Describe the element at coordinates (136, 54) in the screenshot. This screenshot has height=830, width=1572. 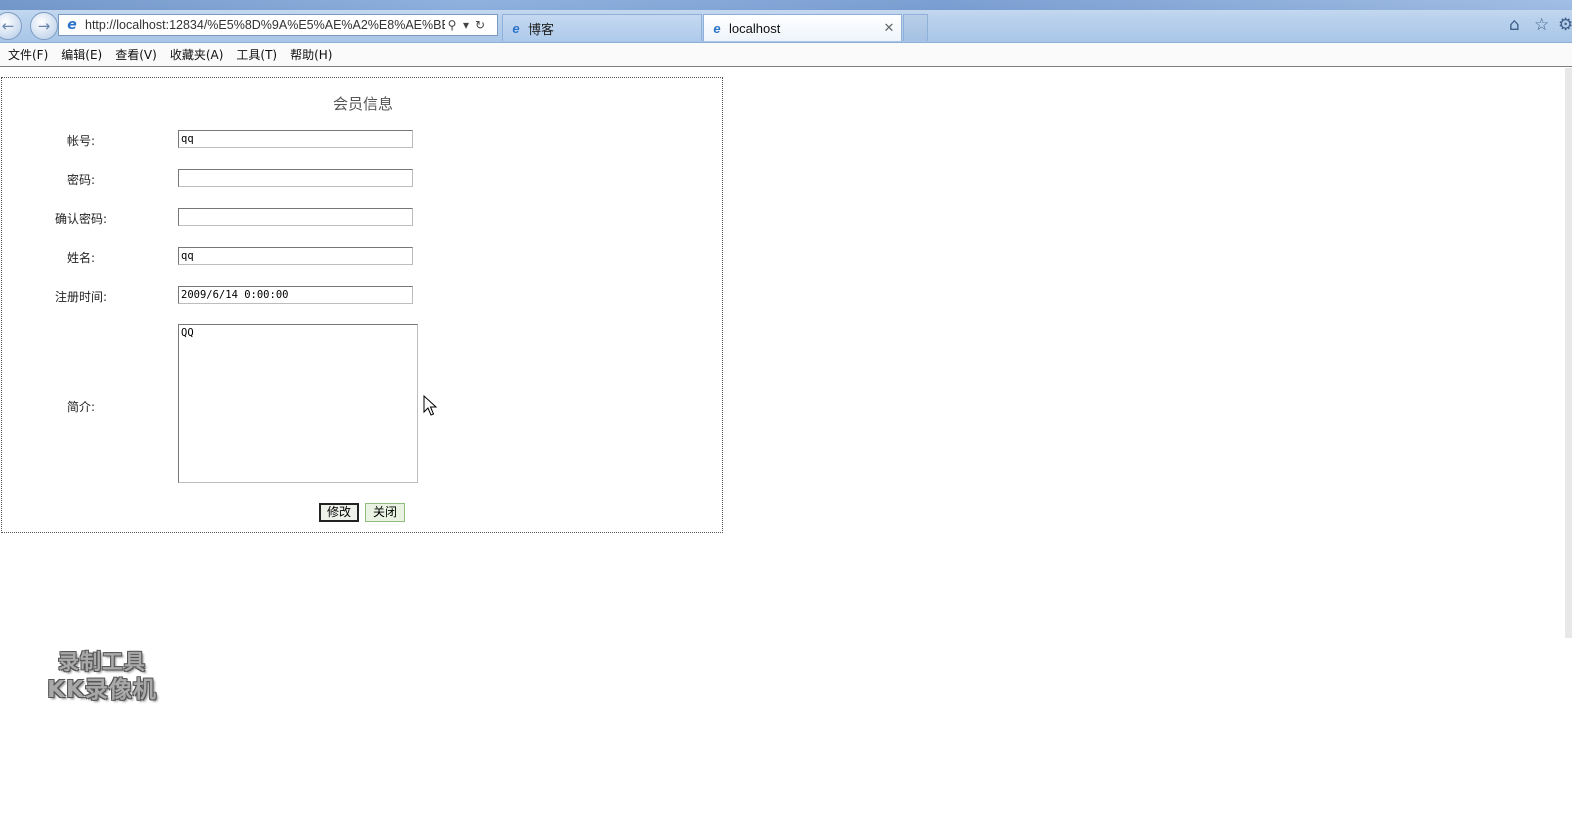
I see `menu-view: 查看(V)` at that location.